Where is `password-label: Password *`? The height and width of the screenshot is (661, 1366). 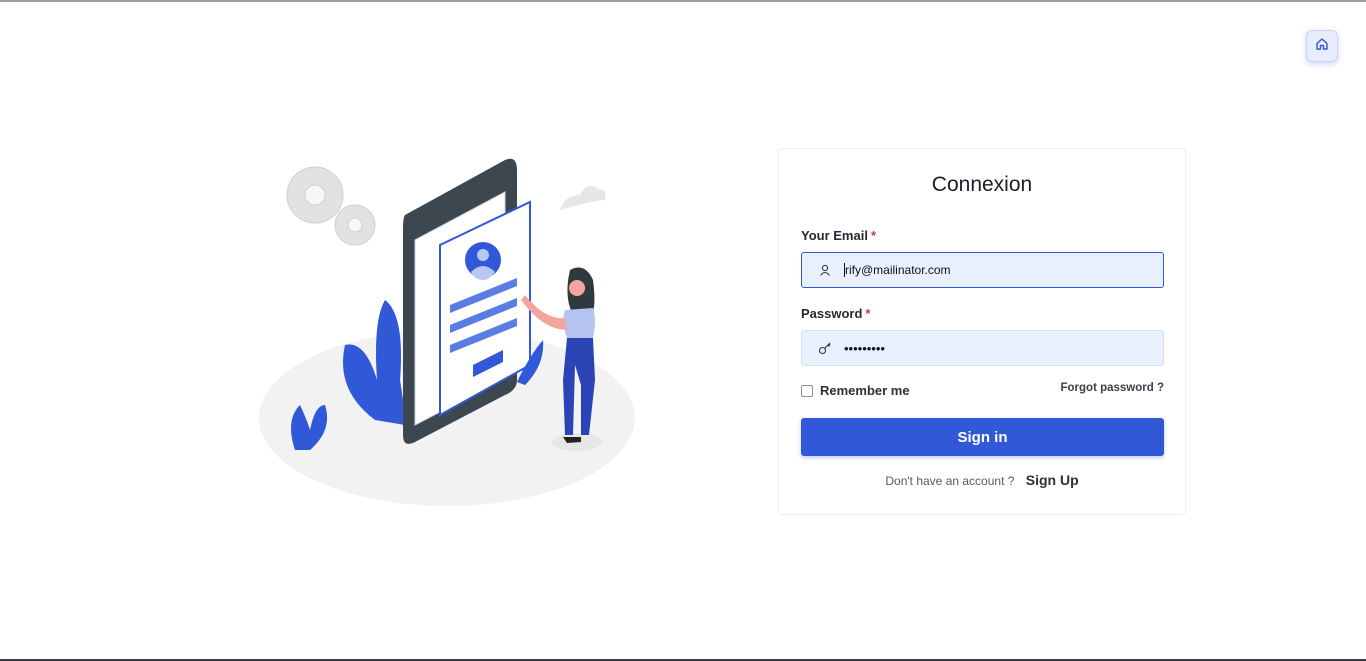 password-label: Password * is located at coordinates (835, 313).